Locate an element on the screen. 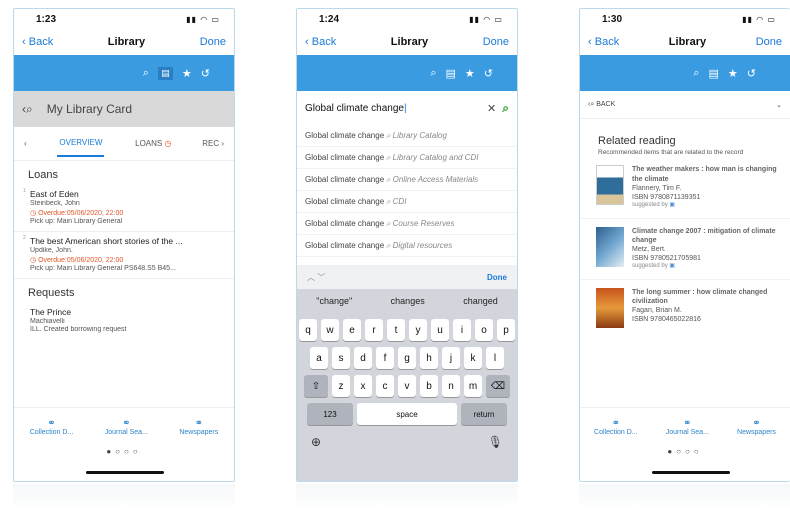  key-p: p is located at coordinates (506, 330).